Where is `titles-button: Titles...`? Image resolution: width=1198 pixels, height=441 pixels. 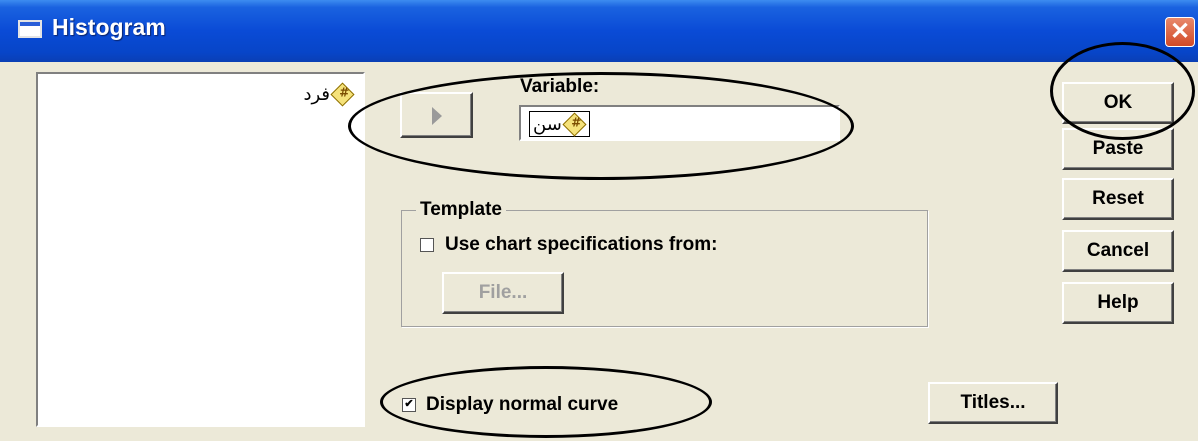
titles-button: Titles... is located at coordinates (993, 403).